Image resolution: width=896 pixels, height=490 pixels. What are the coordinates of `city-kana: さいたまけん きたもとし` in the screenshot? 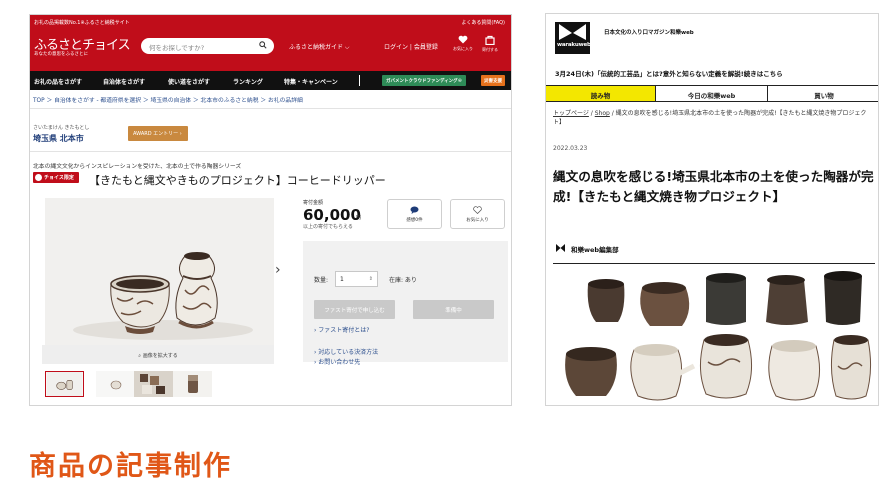 It's located at (61, 128).